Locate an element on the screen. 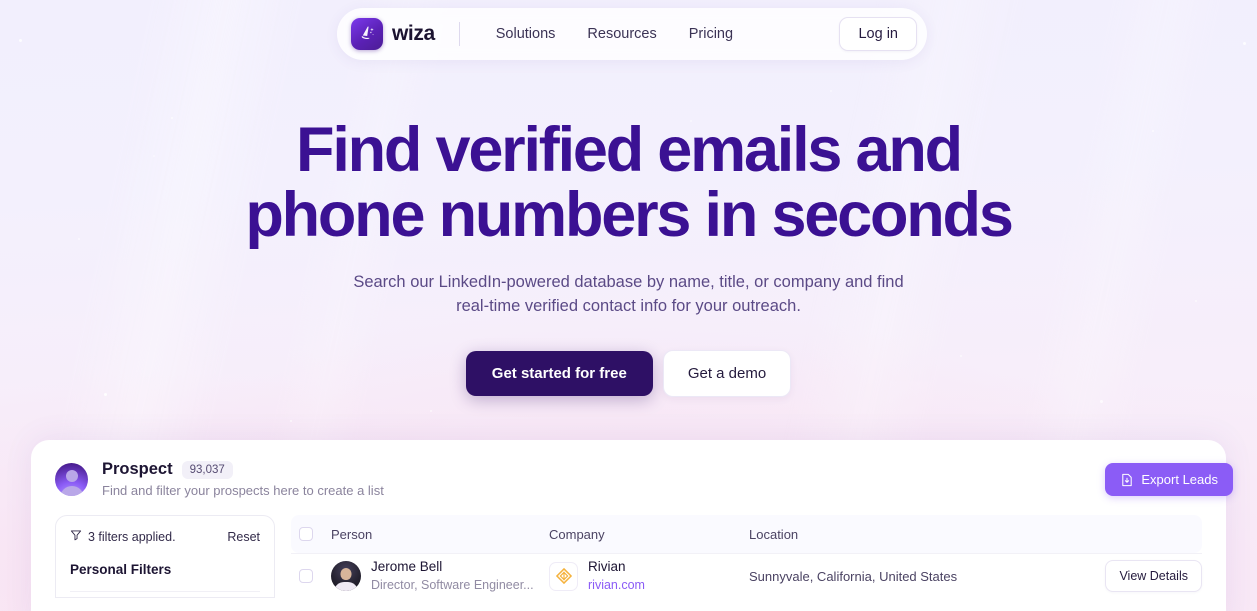  select-all-checkbox is located at coordinates (306, 534).